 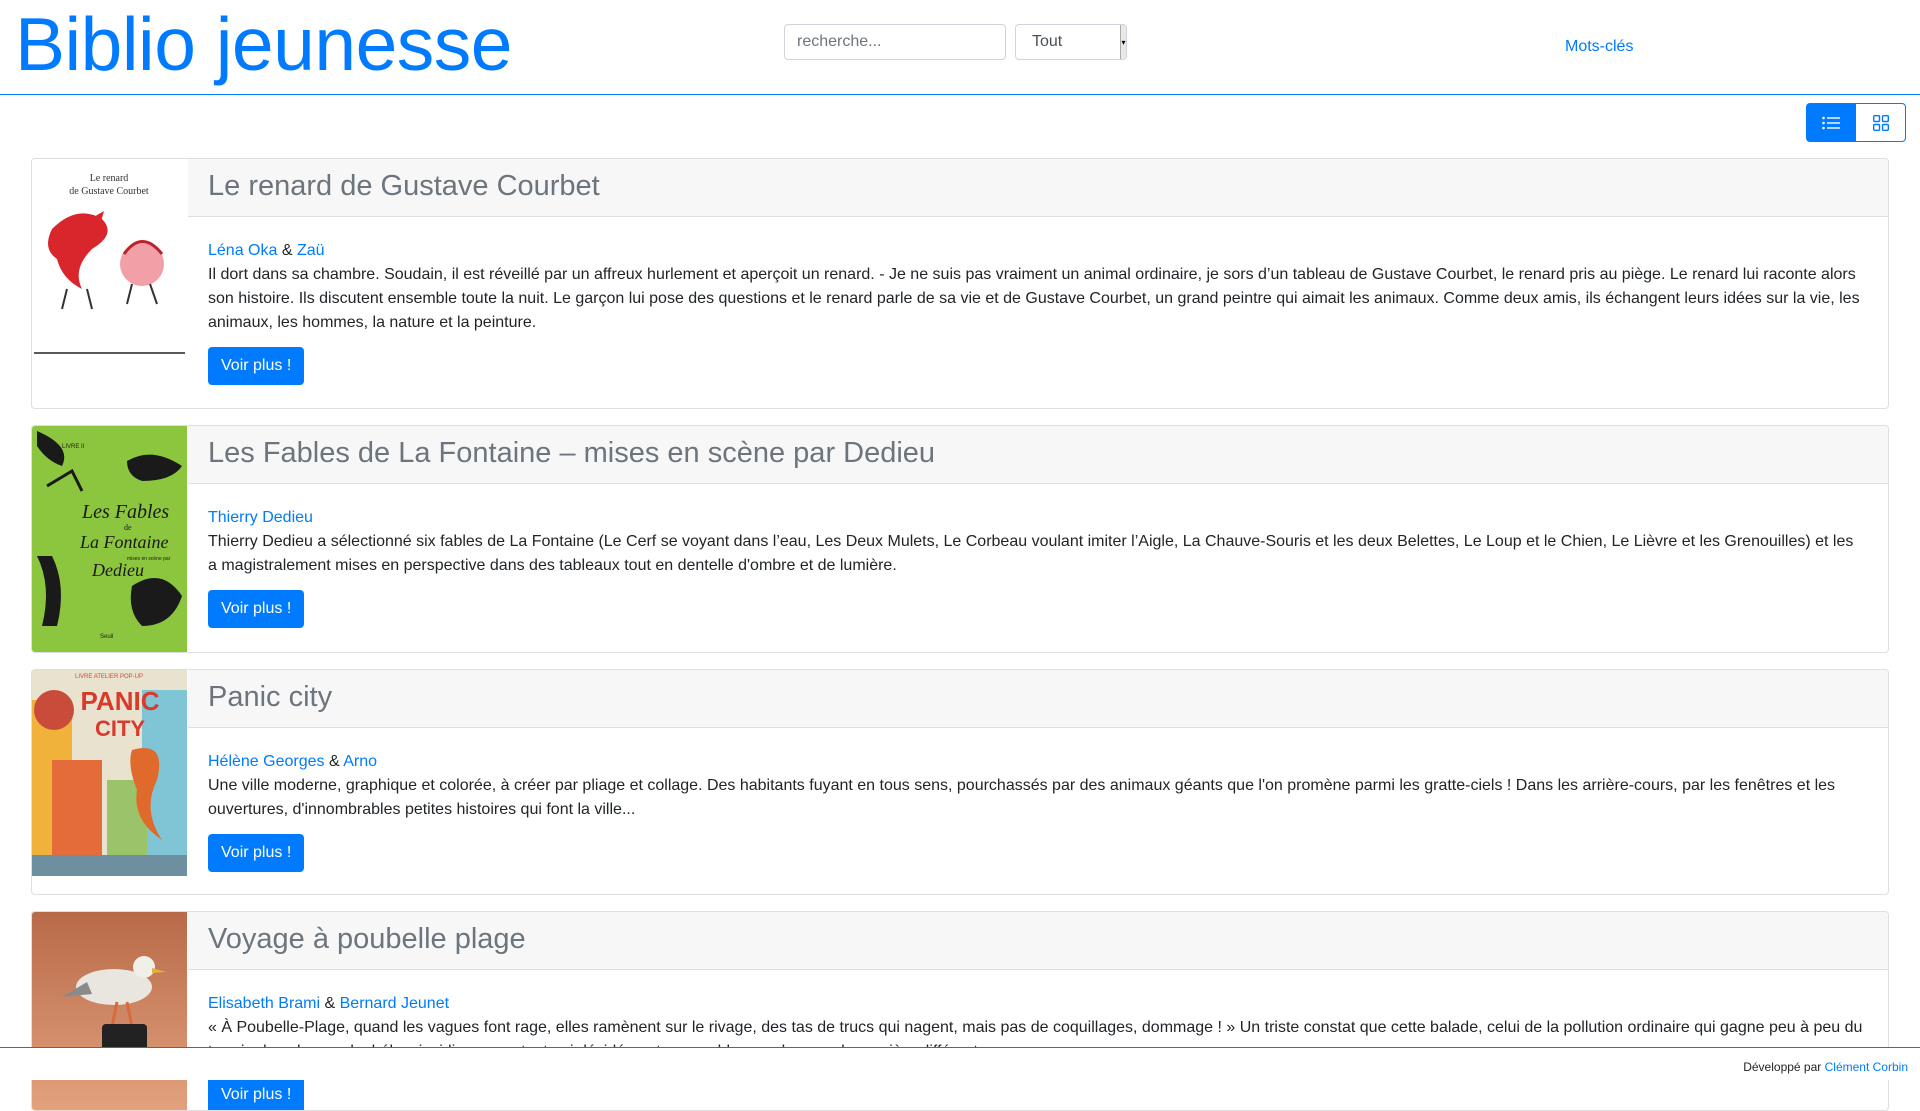 I want to click on book-title: Voyage à poubelle plage, so click(x=367, y=939).